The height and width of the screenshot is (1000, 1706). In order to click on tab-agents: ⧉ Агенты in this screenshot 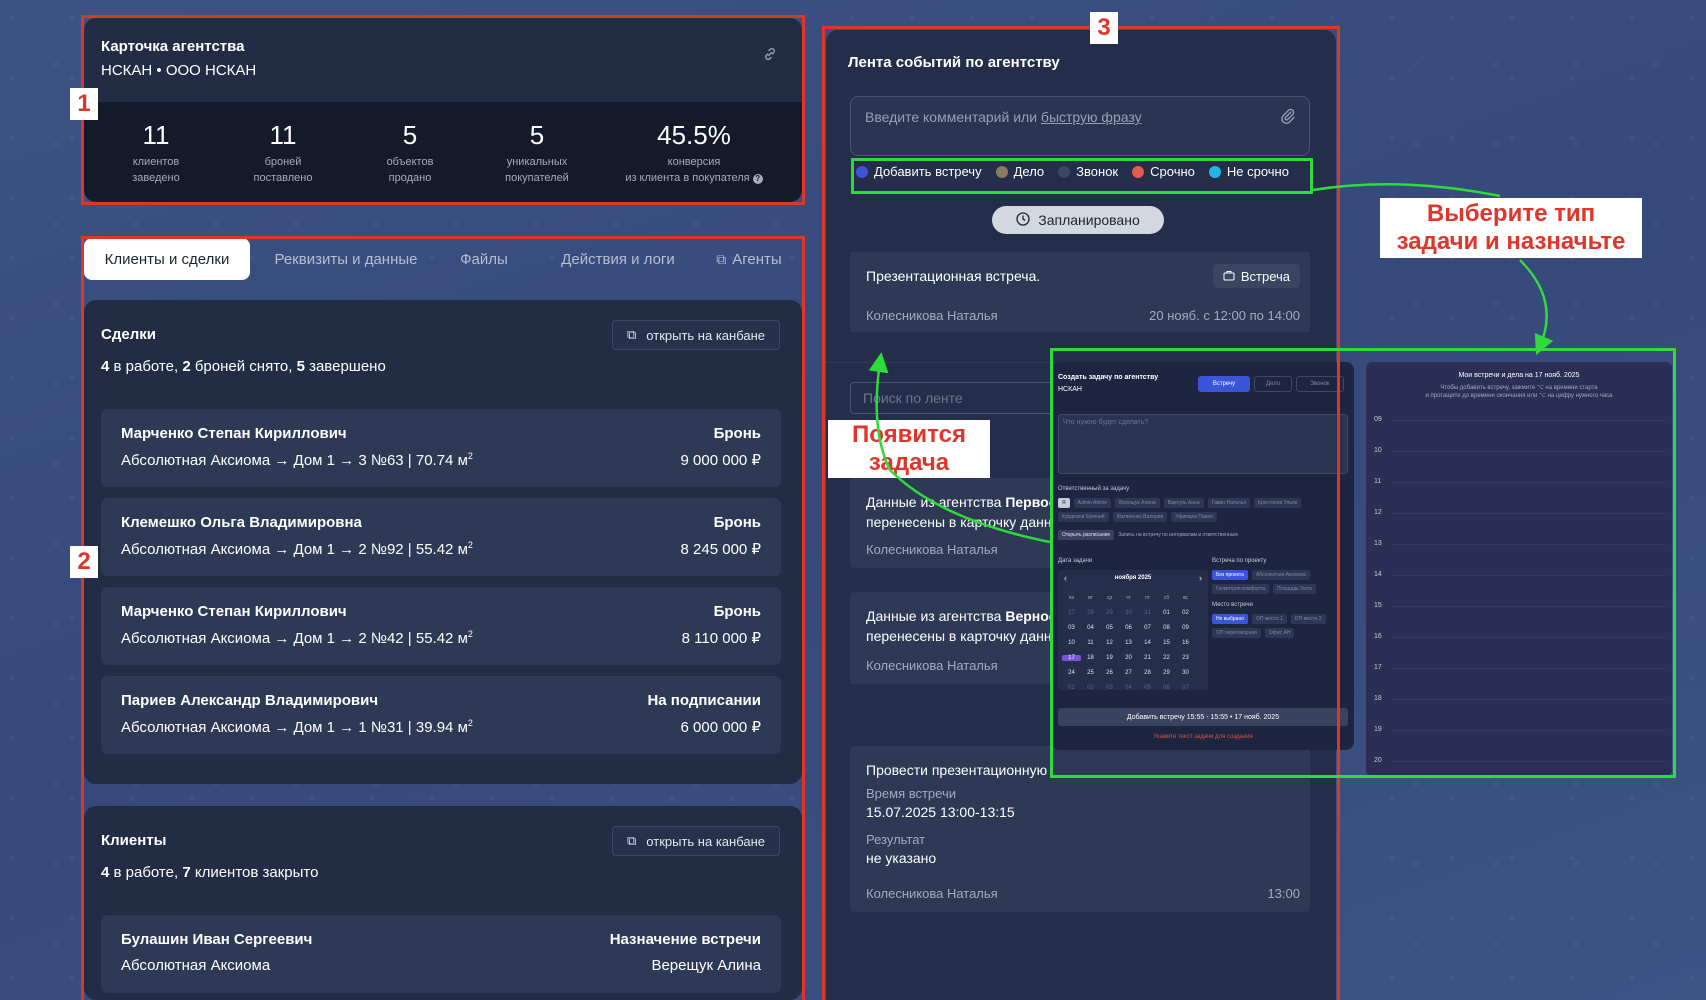, I will do `click(749, 259)`.